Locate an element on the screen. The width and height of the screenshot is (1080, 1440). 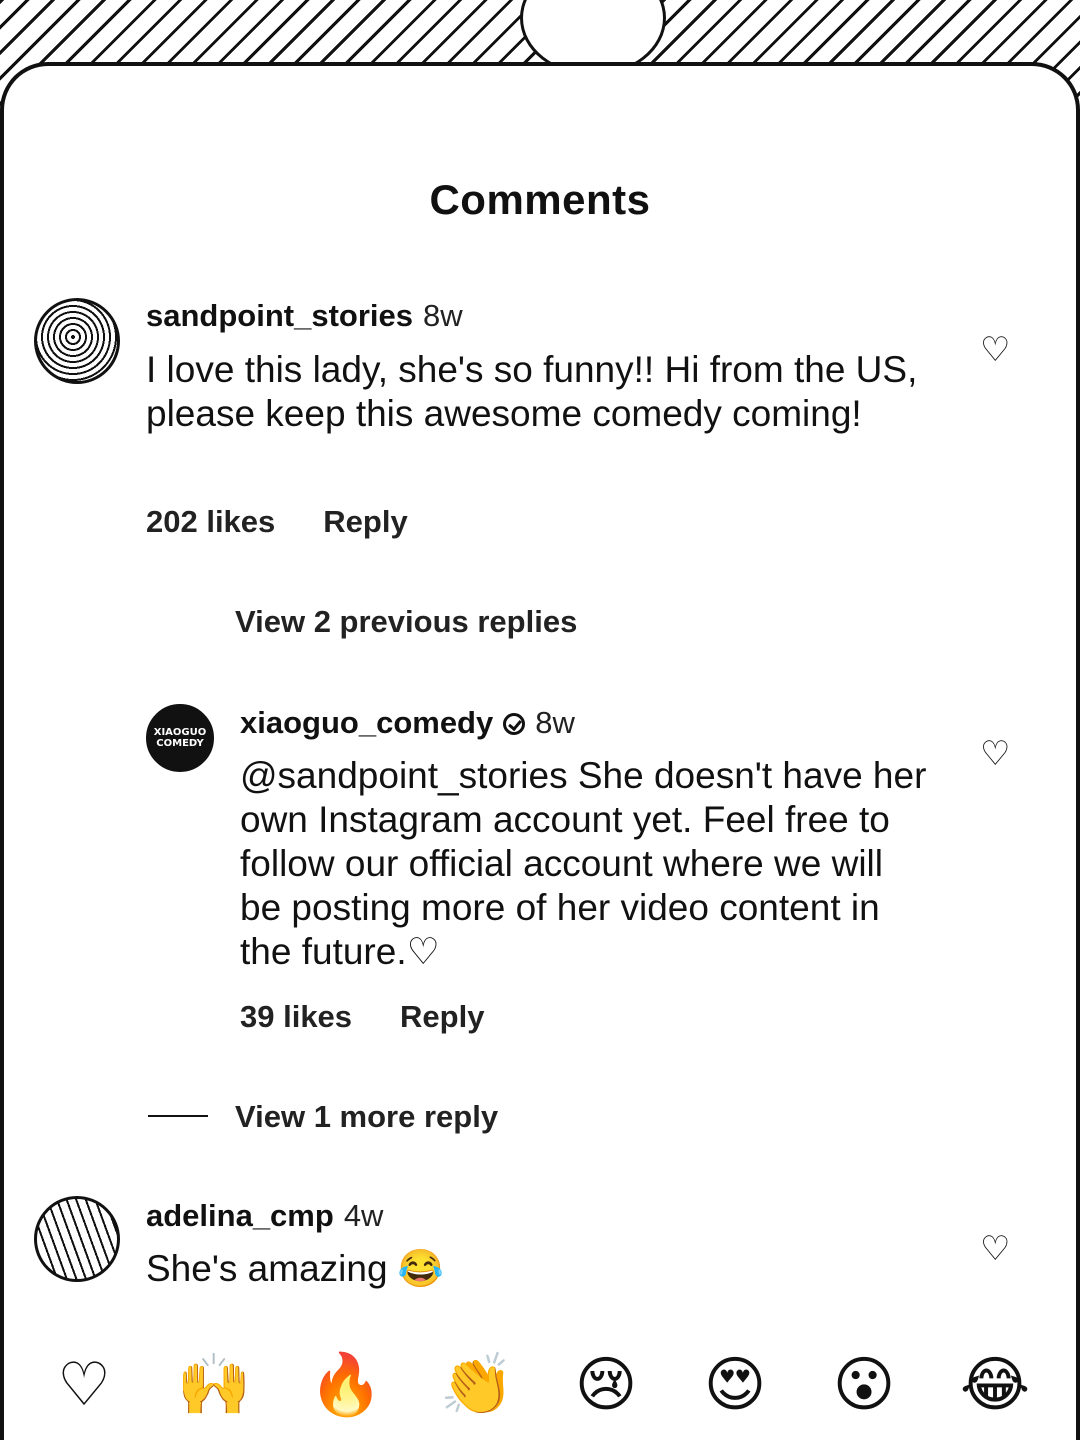
view-replies-button: View 1 more reply is located at coordinates (366, 1117).